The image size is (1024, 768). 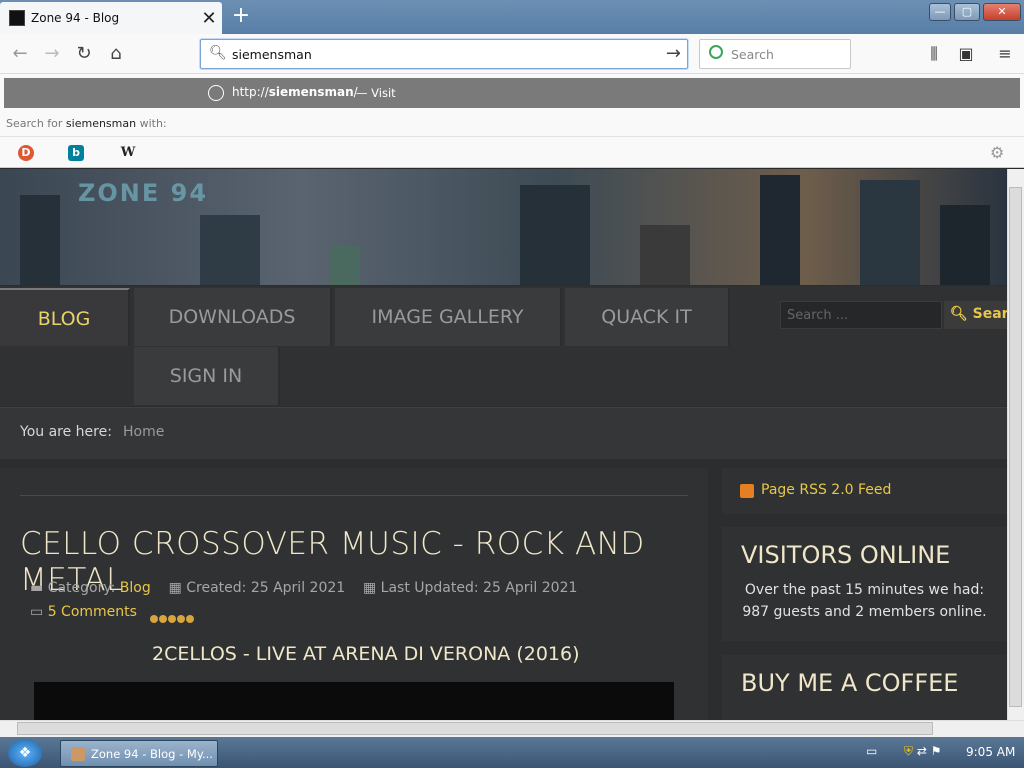 I want to click on go-arrow-icon: →, so click(x=673, y=53).